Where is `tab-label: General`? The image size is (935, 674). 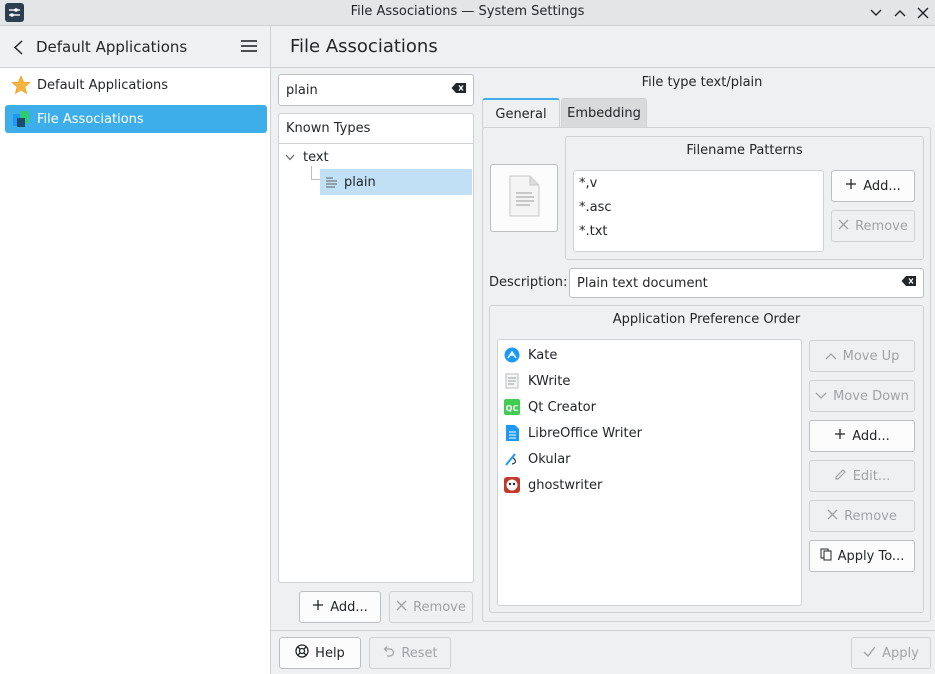 tab-label: General is located at coordinates (521, 114).